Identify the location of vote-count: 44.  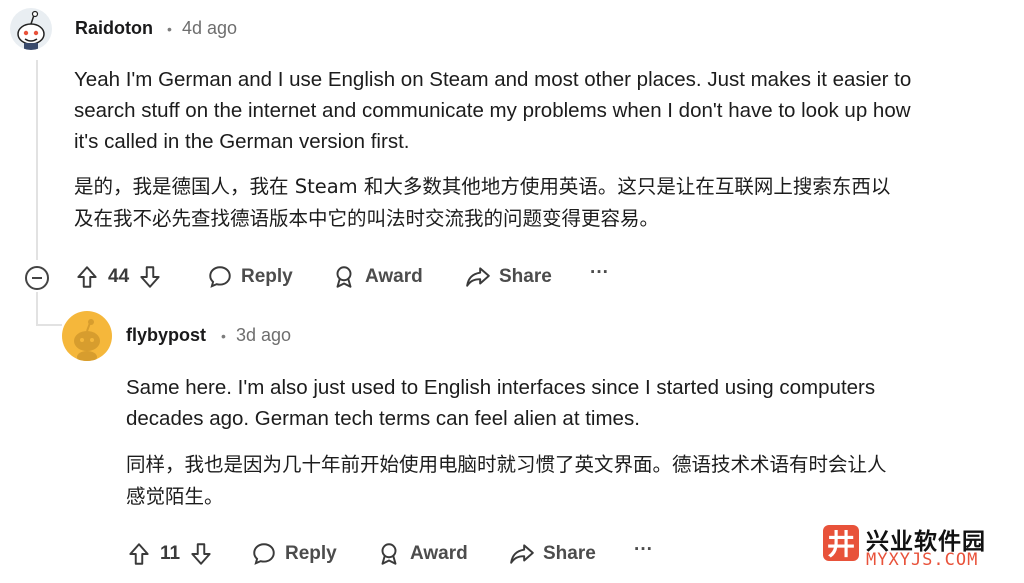
(119, 276).